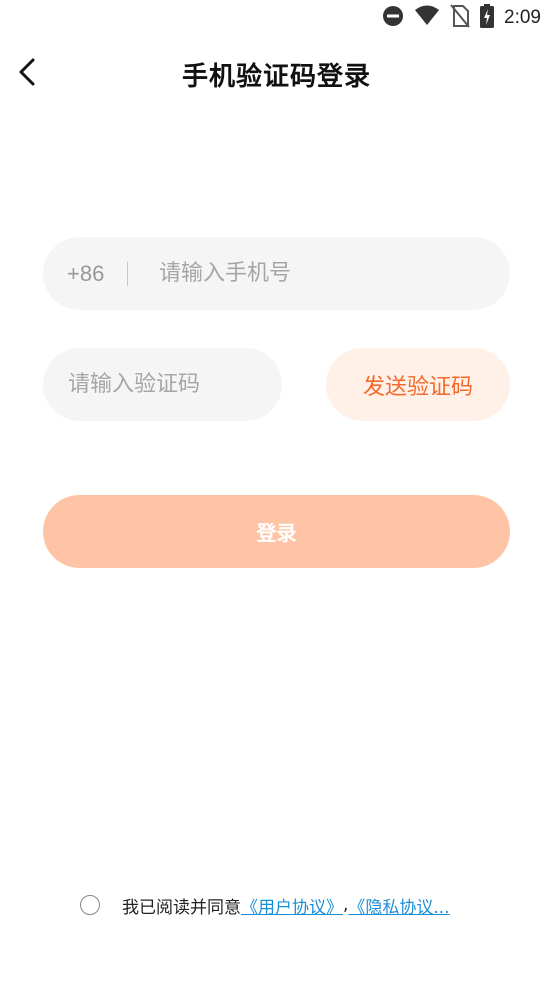  What do you see at coordinates (276, 77) in the screenshot?
I see `page-title: 手机验证码登录` at bounding box center [276, 77].